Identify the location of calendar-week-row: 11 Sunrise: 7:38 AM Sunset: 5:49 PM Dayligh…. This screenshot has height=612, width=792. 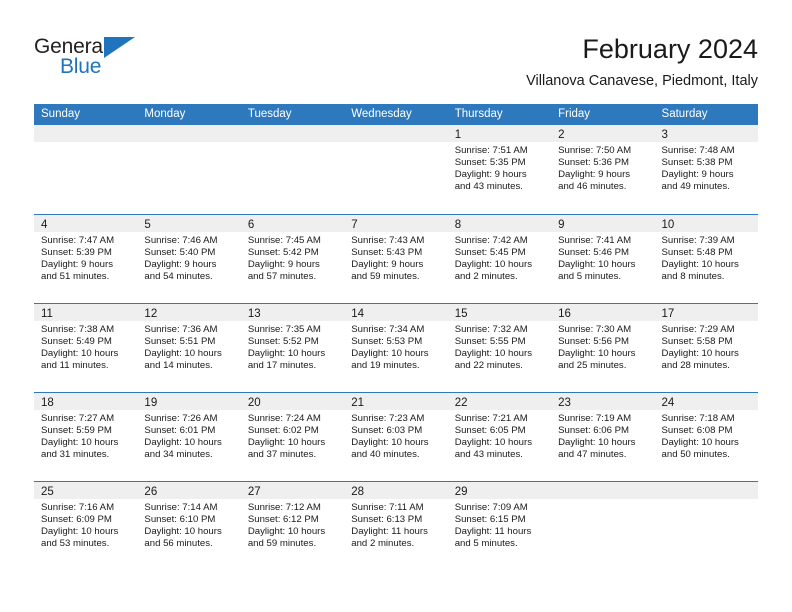
(396, 347).